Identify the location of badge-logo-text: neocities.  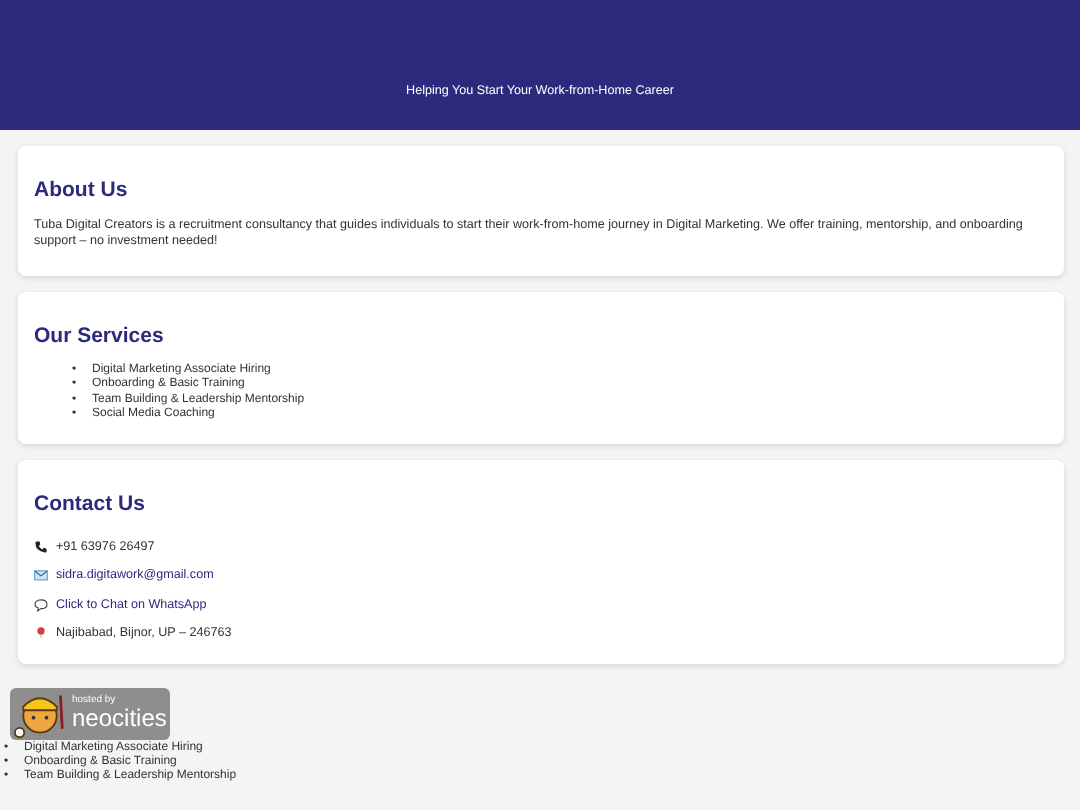
(119, 718).